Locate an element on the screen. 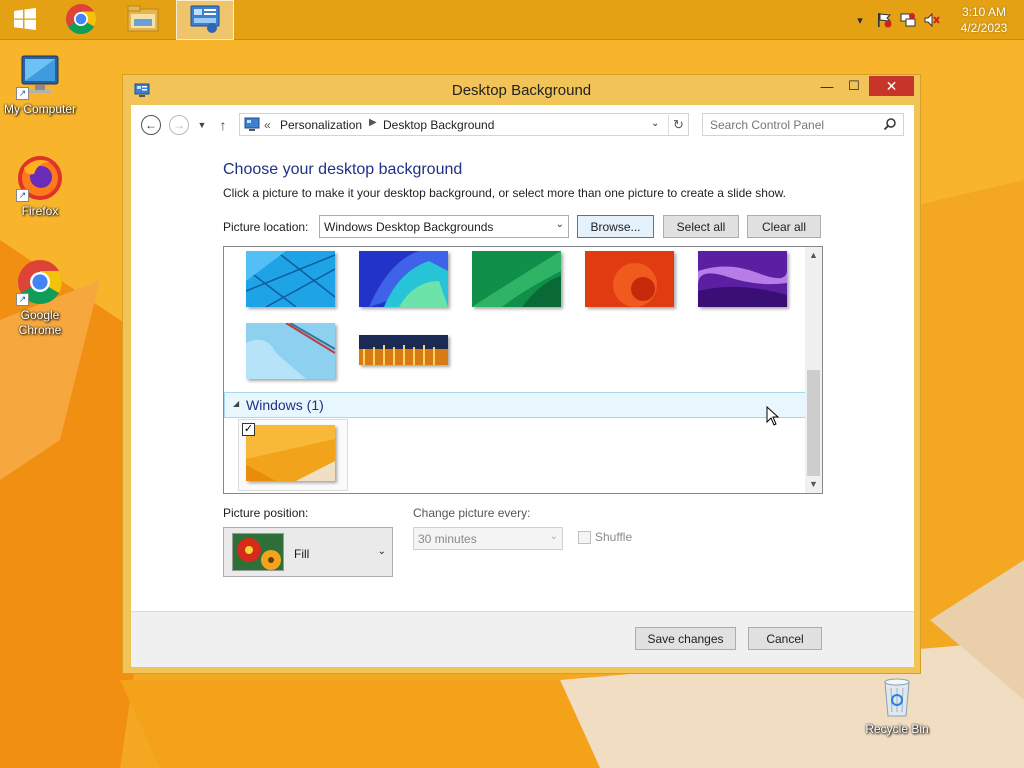 The image size is (1024, 768). triangle-up-icon: ▾ is located at coordinates (860, 20).